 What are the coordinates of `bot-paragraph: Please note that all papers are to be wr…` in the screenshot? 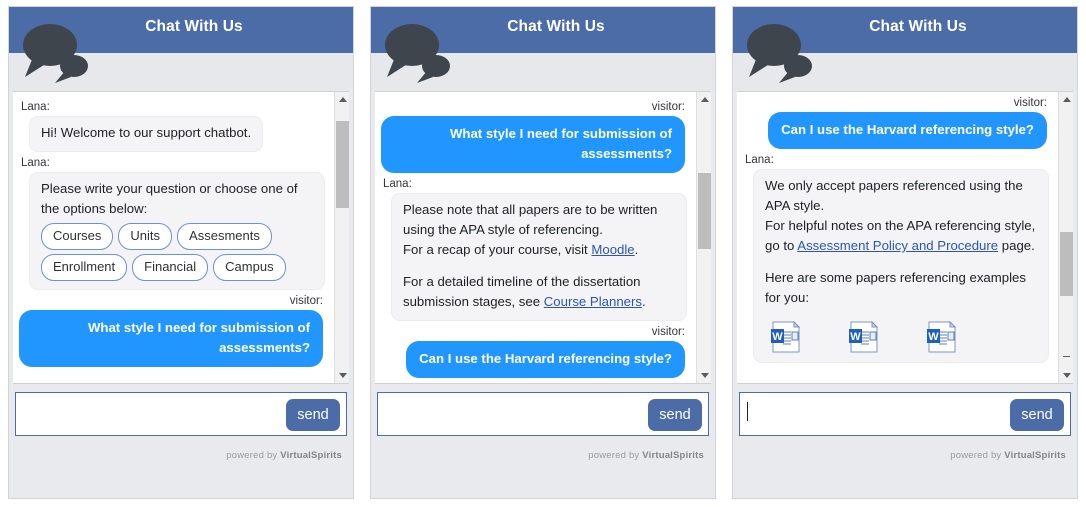 It's located at (539, 220).